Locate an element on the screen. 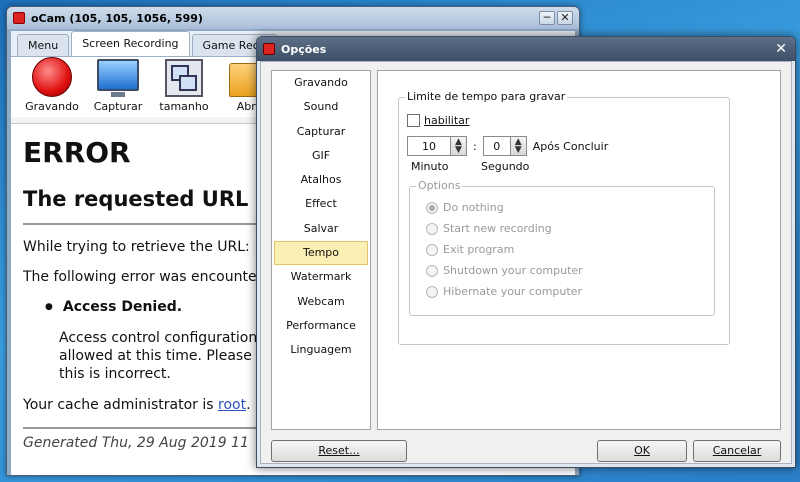  ocam-window-controls: ─ ✕ is located at coordinates (559, 18).